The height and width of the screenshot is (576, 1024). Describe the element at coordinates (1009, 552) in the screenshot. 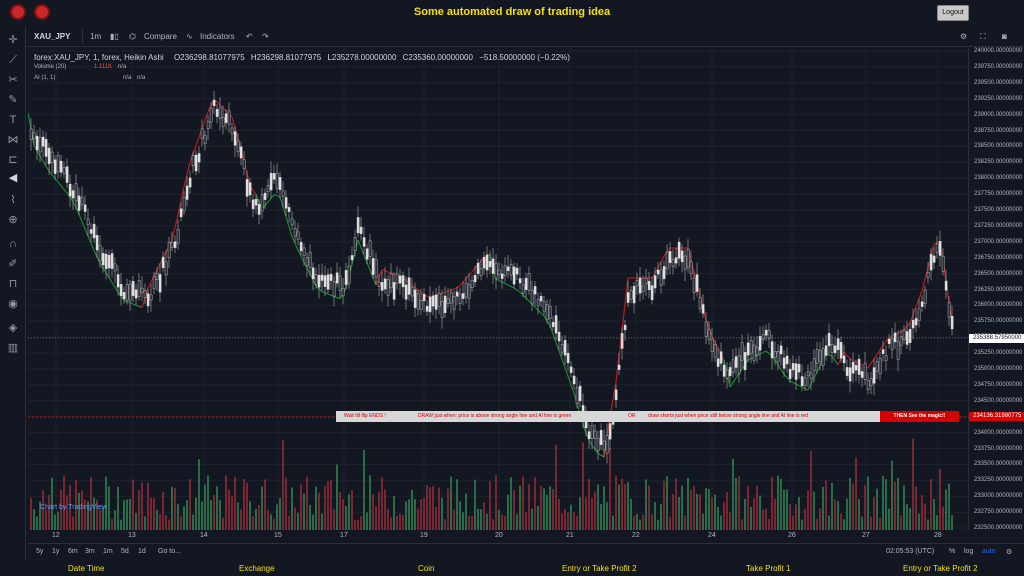

I see `axis-settings-icon: ⚙` at that location.